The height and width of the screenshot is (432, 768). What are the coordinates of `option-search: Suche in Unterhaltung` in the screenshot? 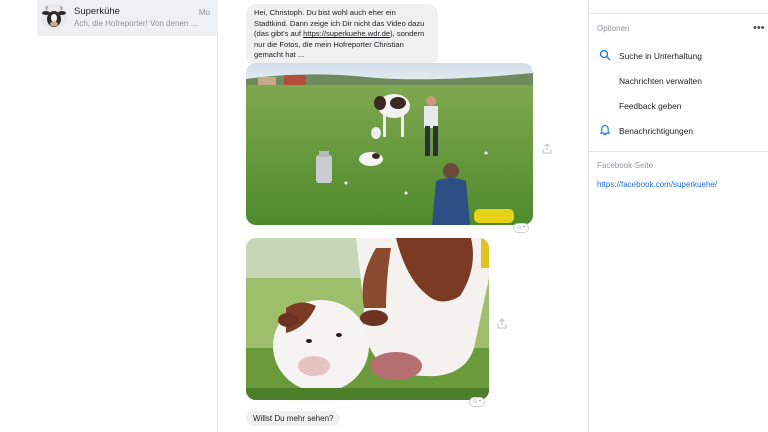 It's located at (682, 57).